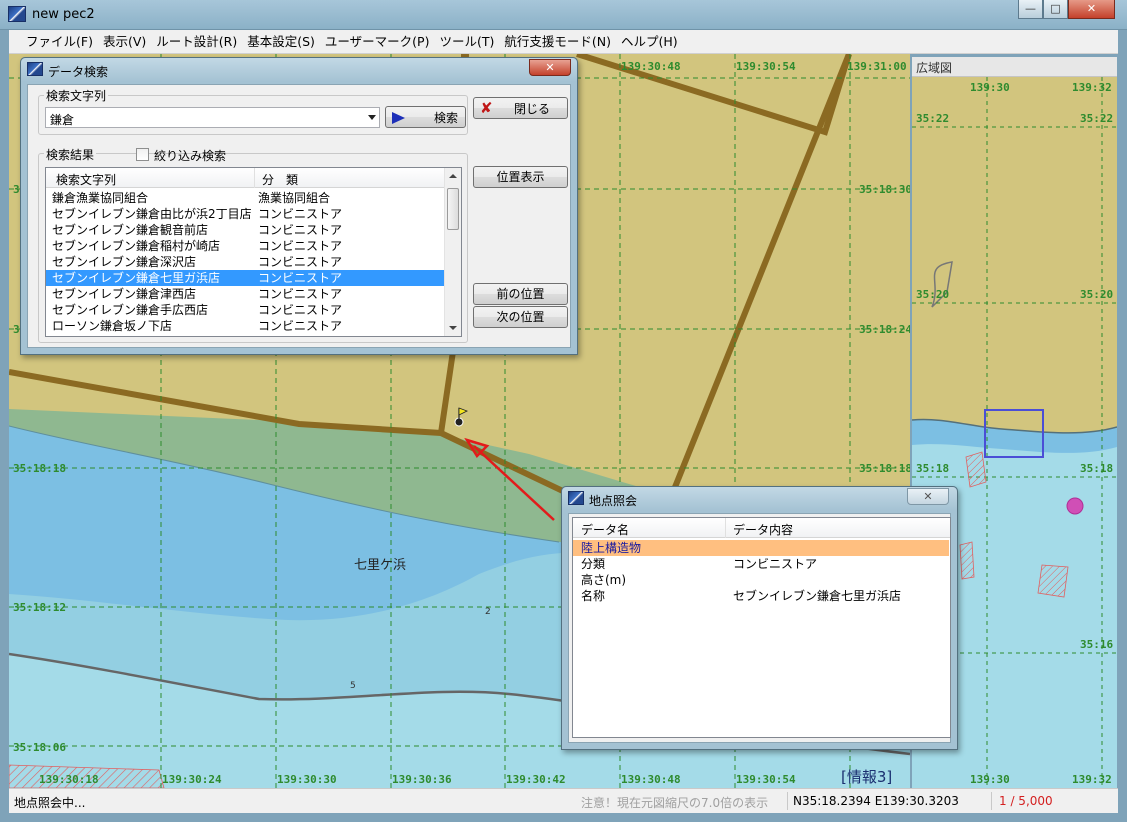 The width and height of the screenshot is (1127, 822). Describe the element at coordinates (605, 529) in the screenshot. I see `point-col-name: データ名` at that location.